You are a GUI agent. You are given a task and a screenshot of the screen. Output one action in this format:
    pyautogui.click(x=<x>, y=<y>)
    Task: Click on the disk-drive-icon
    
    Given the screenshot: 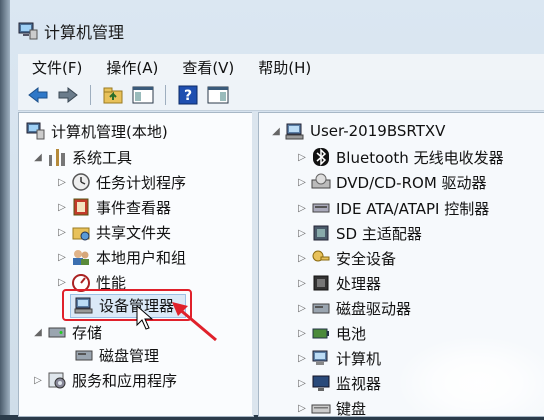 What is the action you would take?
    pyautogui.click(x=321, y=308)
    